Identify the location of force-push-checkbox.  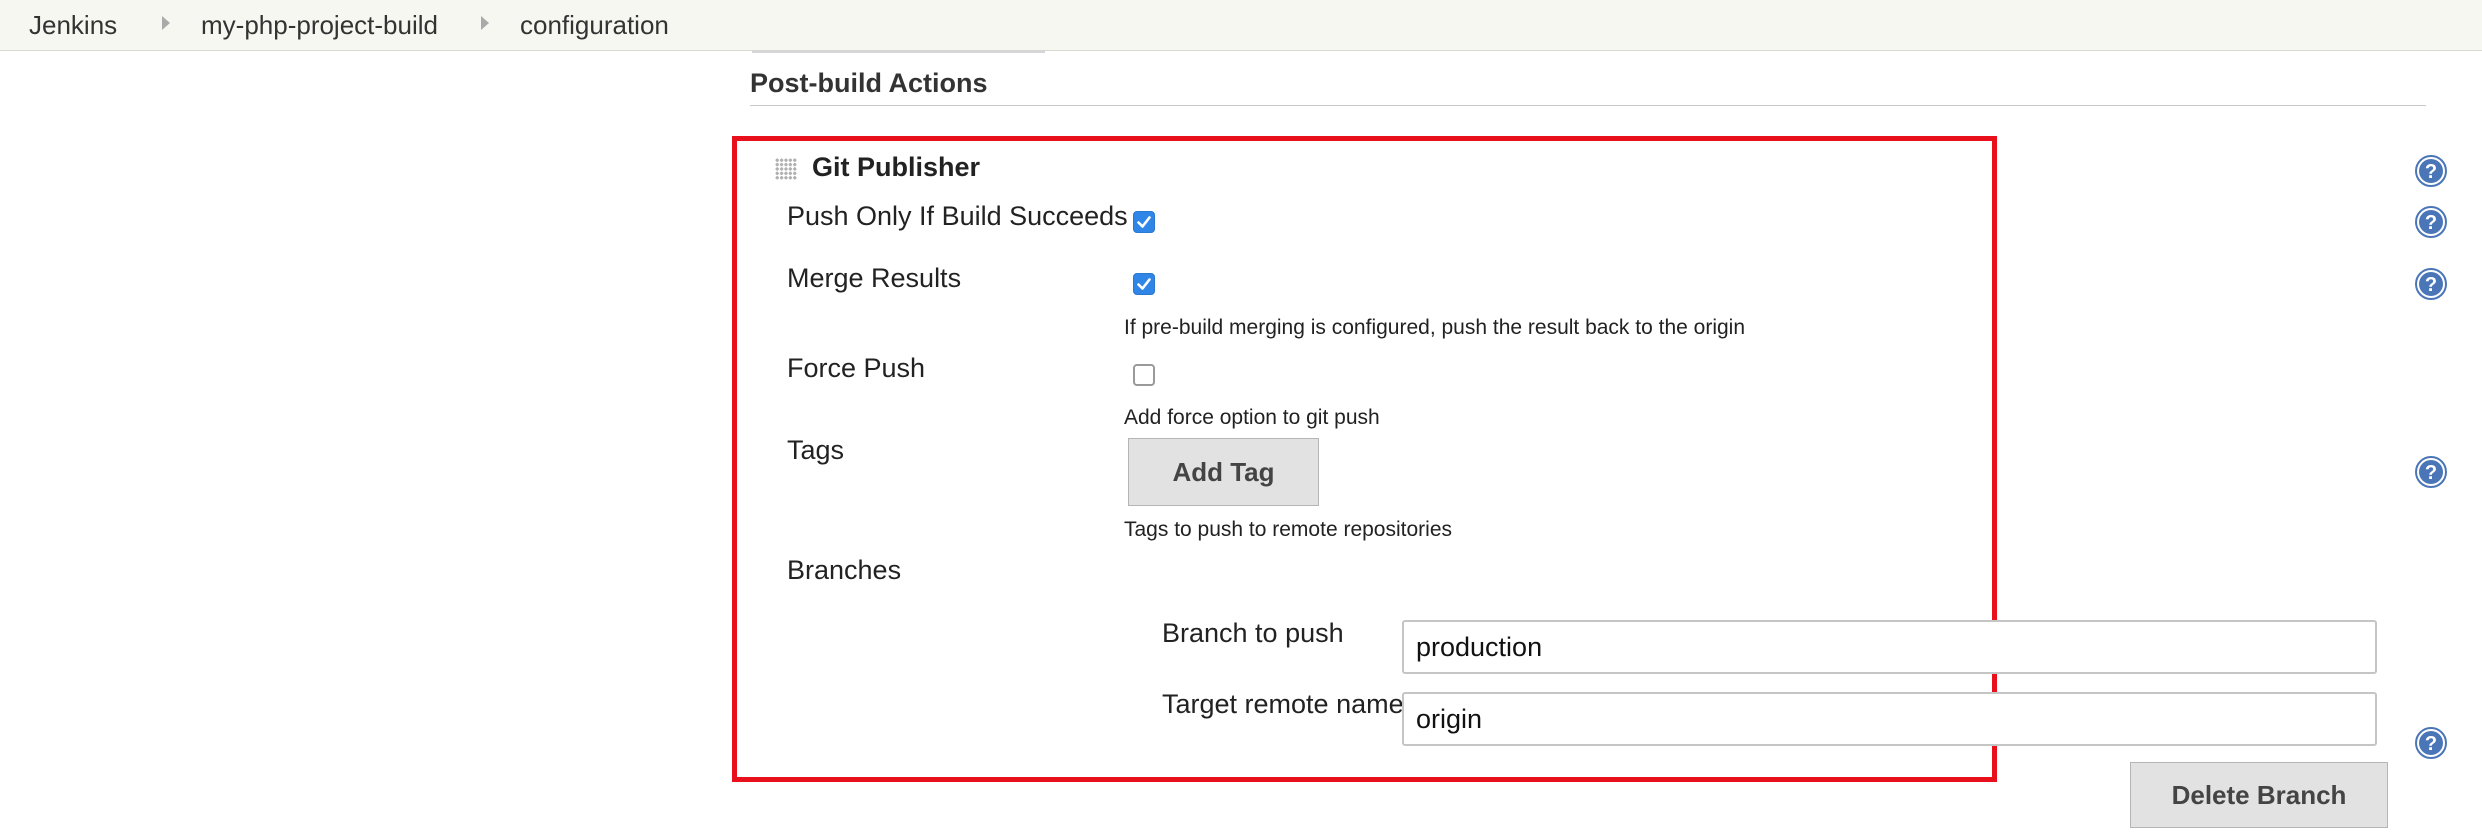
(1144, 375).